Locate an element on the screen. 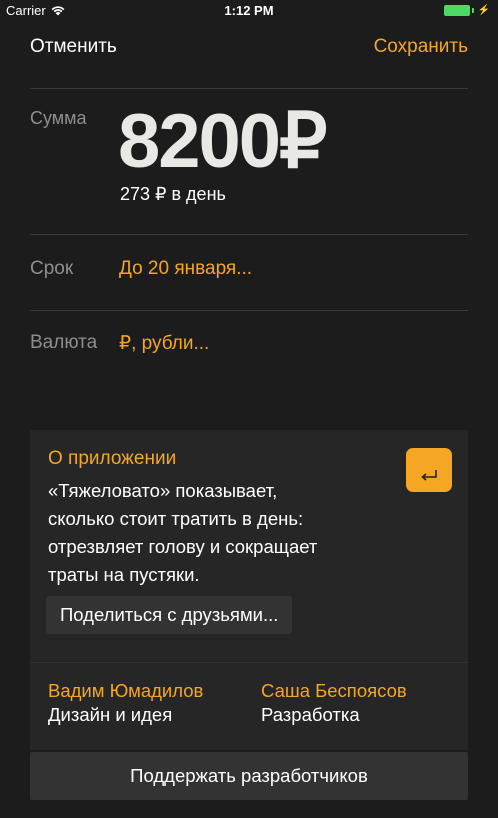 The width and height of the screenshot is (498, 818). status-time: 1:12 PM is located at coordinates (249, 10).